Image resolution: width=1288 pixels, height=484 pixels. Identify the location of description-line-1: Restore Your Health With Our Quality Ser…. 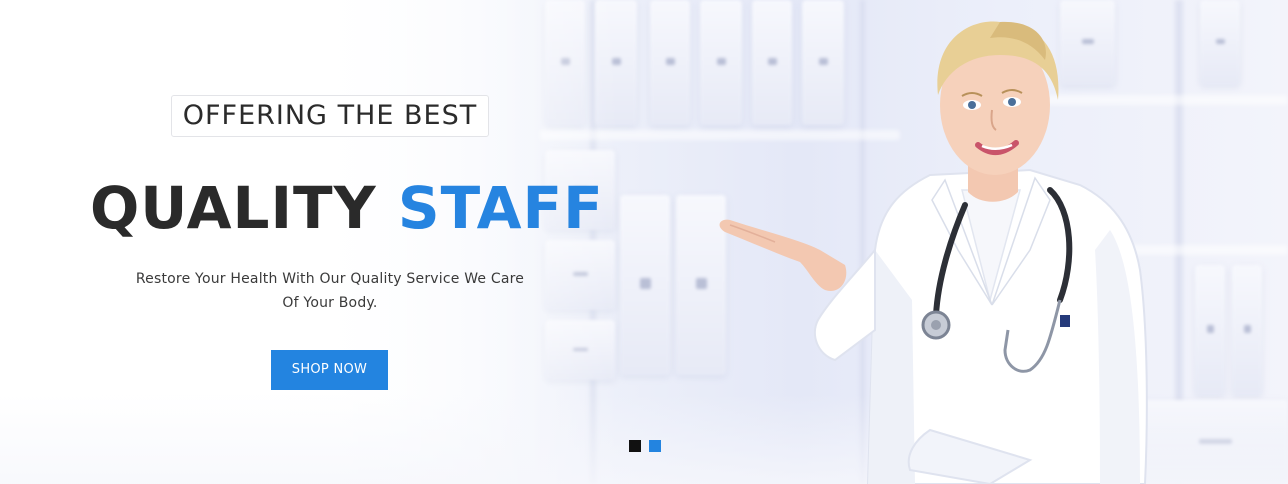
(330, 279).